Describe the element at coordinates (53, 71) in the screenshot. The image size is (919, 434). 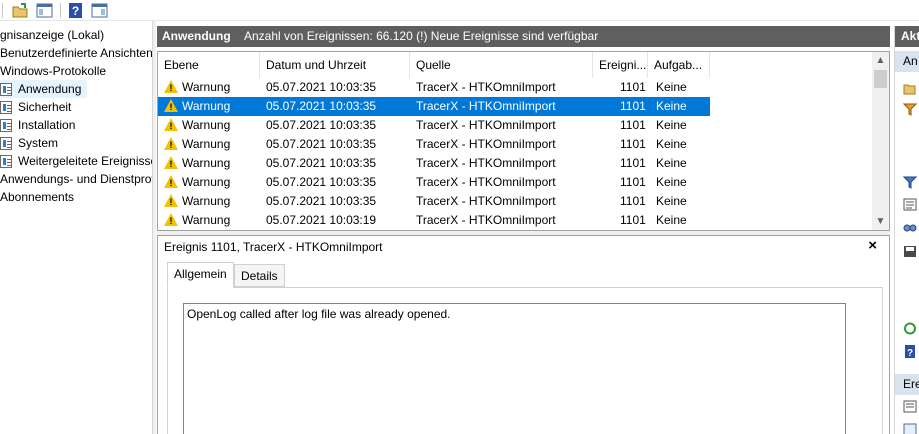
I see `tree-item-windows-logs: Windows-Protokolle` at that location.